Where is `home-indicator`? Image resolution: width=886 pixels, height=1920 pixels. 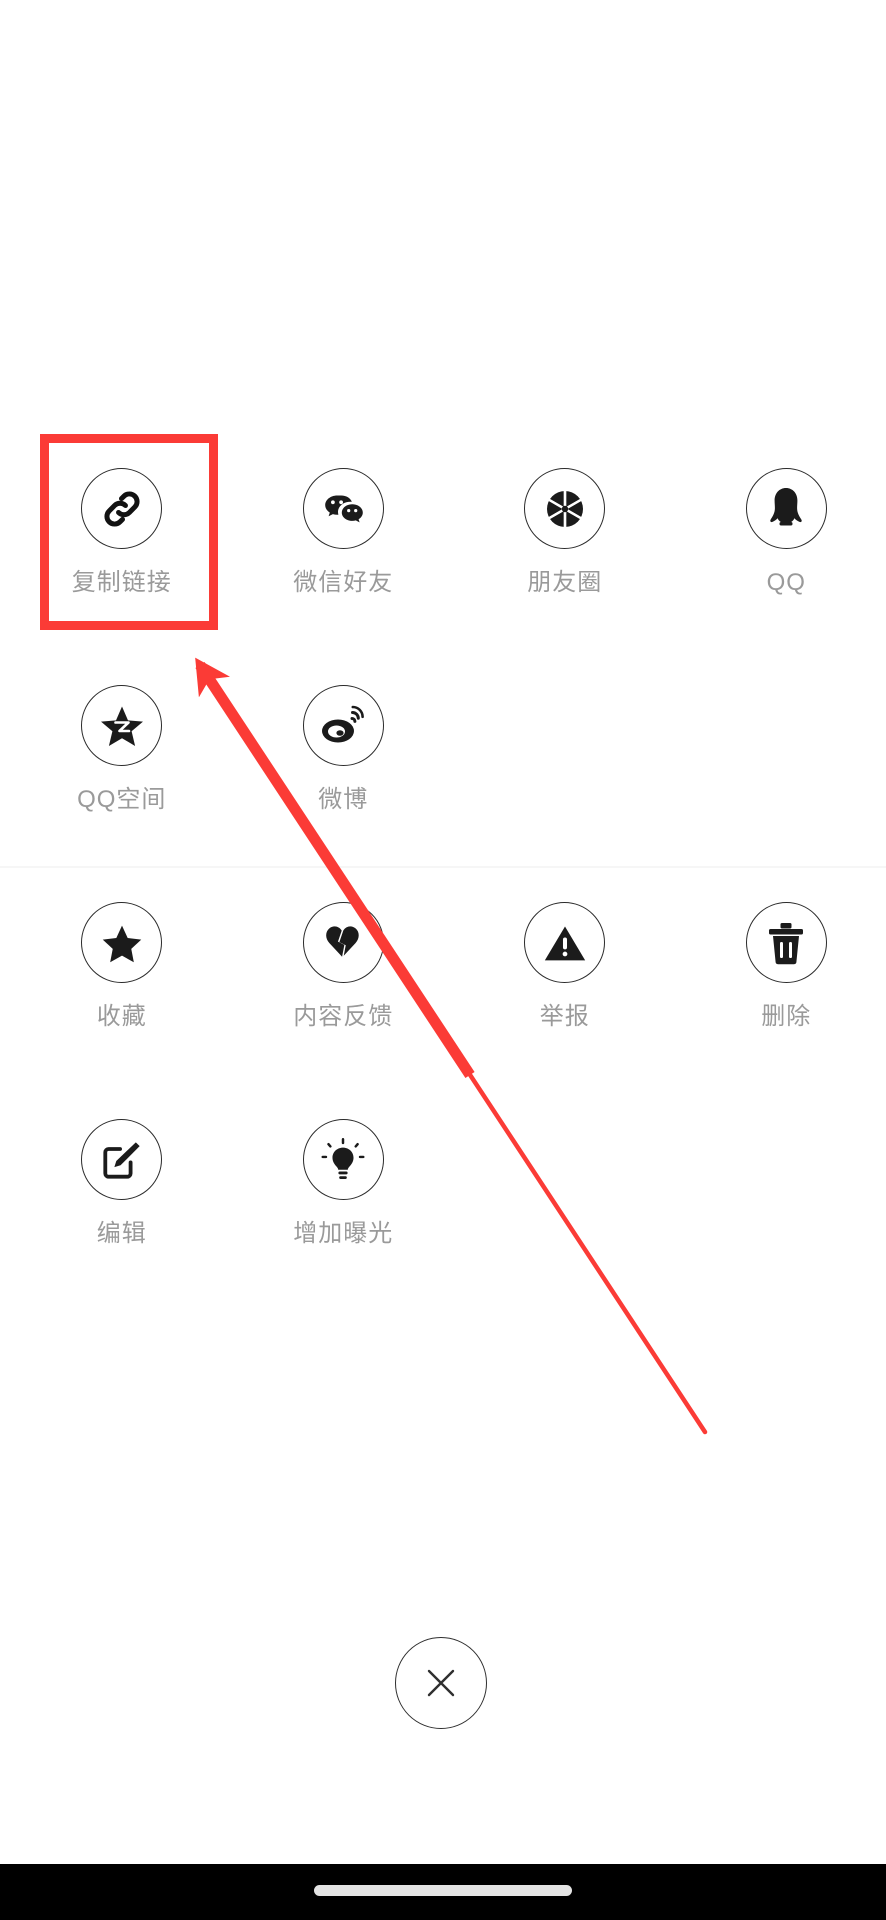
home-indicator is located at coordinates (443, 1890).